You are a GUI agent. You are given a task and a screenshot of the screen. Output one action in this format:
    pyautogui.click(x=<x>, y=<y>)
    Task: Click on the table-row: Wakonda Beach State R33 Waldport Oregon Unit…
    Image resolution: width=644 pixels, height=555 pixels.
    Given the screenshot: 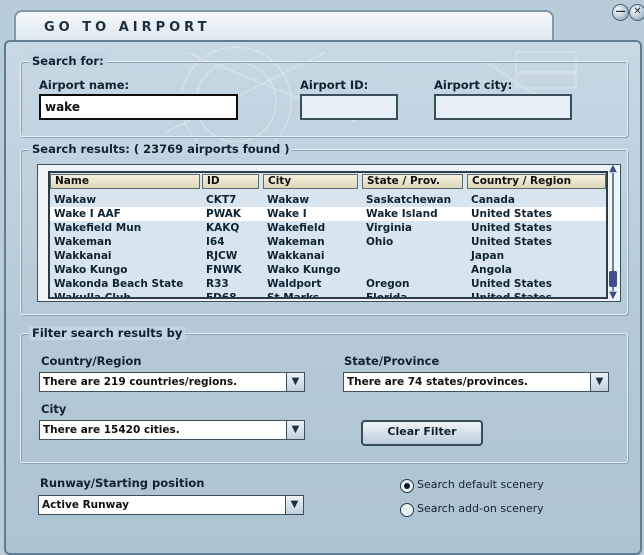 What is the action you would take?
    pyautogui.click(x=328, y=284)
    